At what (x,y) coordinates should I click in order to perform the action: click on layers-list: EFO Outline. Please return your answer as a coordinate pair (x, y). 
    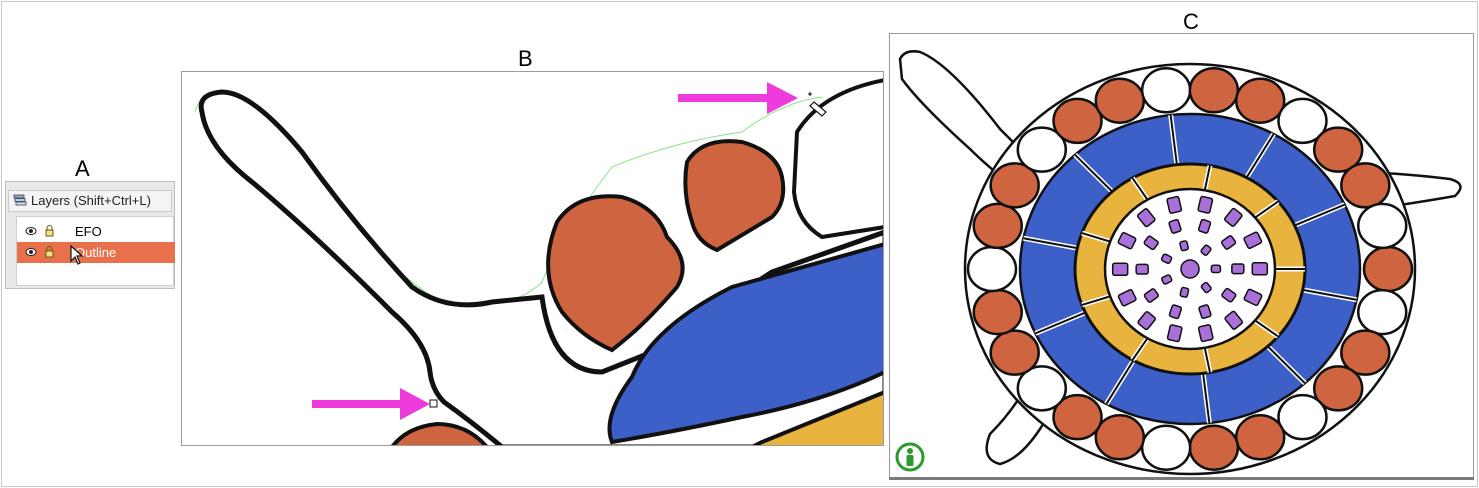
    Looking at the image, I should click on (95, 251).